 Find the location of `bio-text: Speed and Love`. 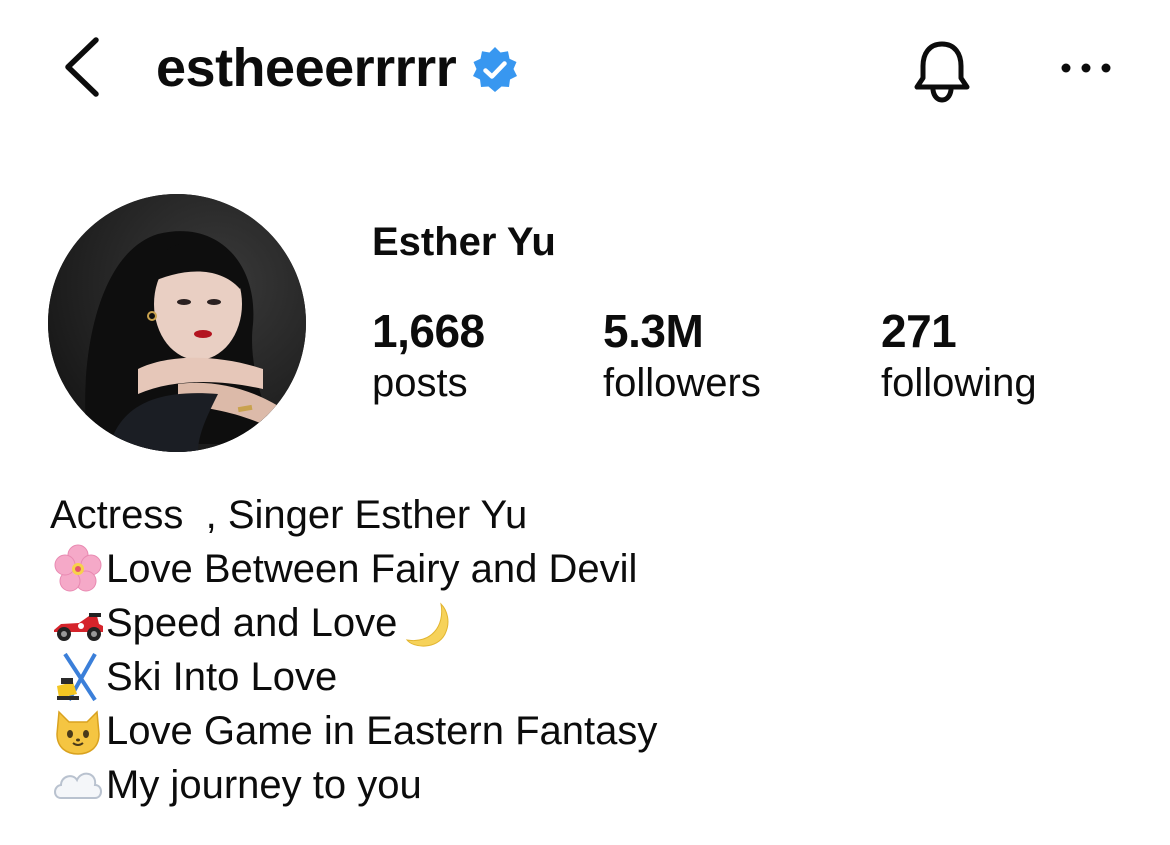

bio-text: Speed and Love is located at coordinates (252, 623).